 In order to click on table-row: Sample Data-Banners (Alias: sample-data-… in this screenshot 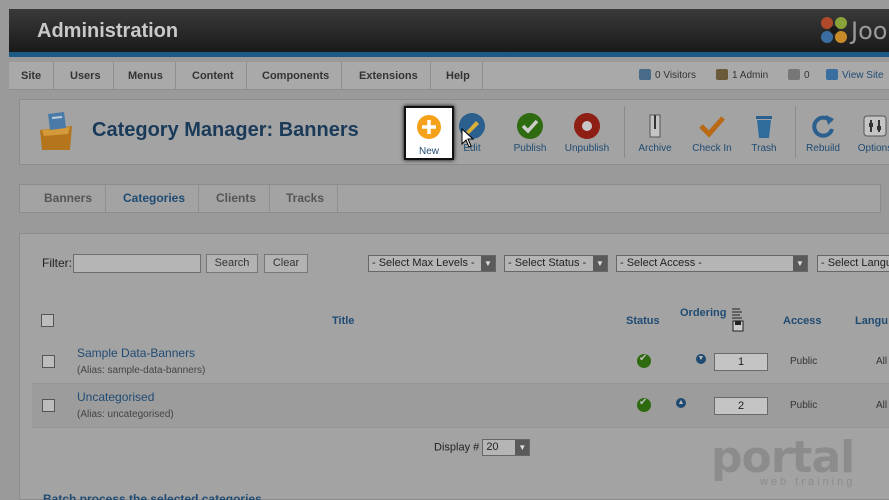, I will do `click(460, 362)`.